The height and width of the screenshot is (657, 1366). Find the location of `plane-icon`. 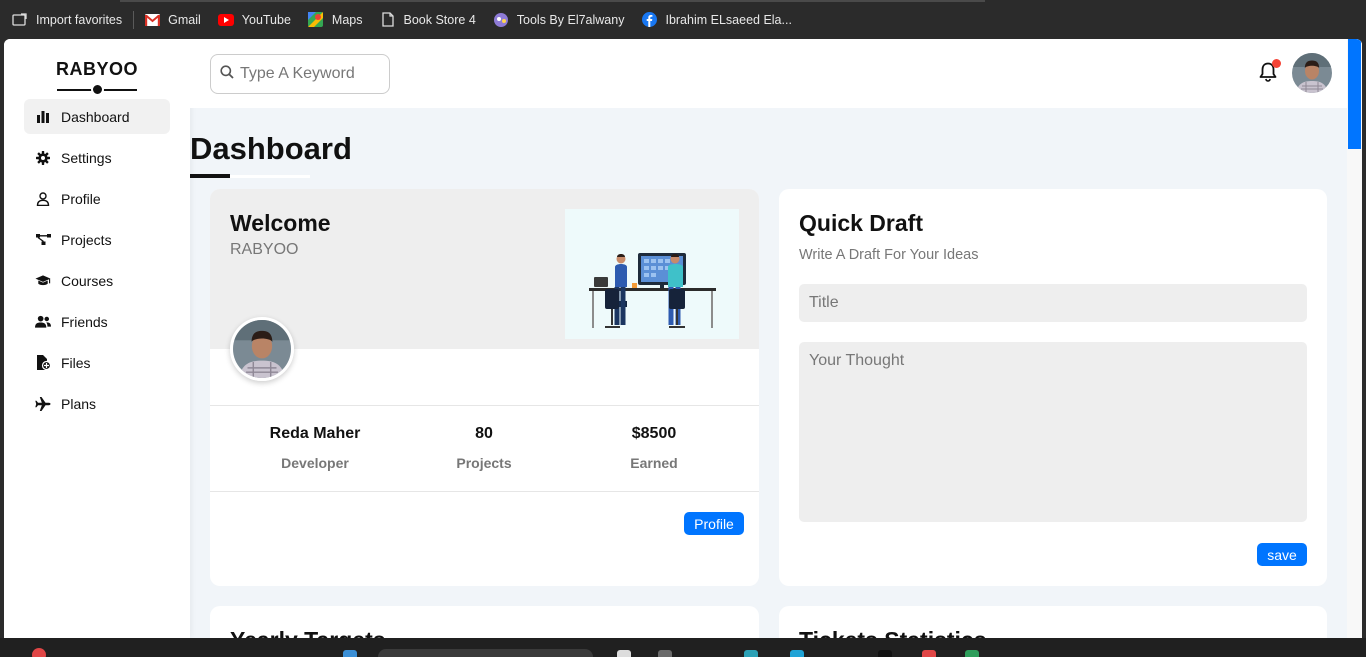

plane-icon is located at coordinates (43, 404).